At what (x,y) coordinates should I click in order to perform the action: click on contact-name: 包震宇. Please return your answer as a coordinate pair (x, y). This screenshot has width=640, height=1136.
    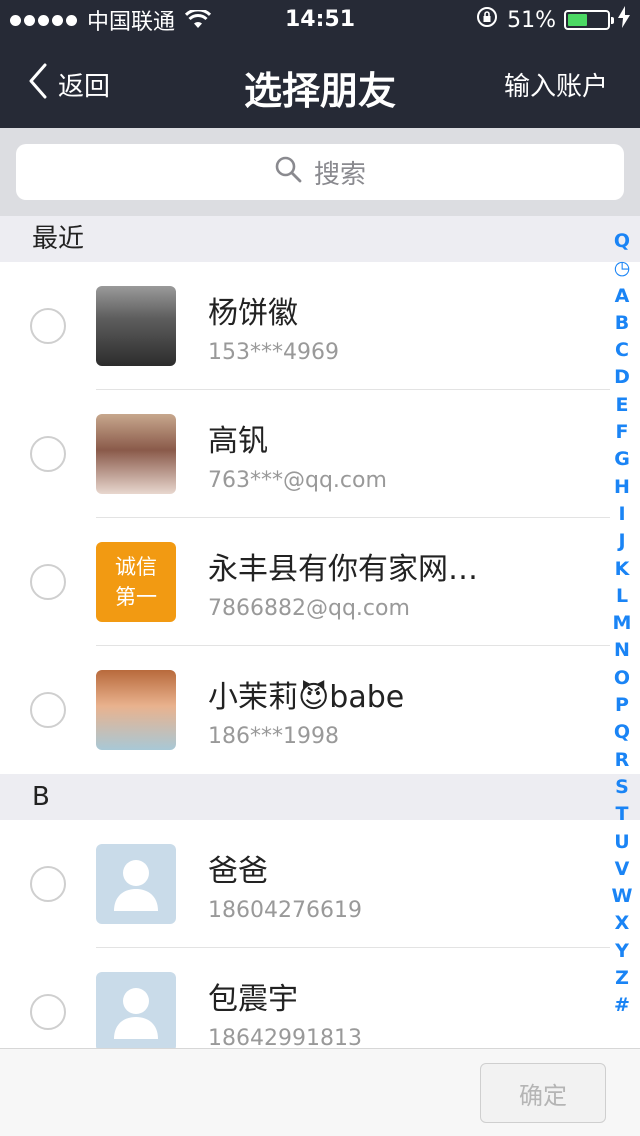
    Looking at the image, I should click on (253, 999).